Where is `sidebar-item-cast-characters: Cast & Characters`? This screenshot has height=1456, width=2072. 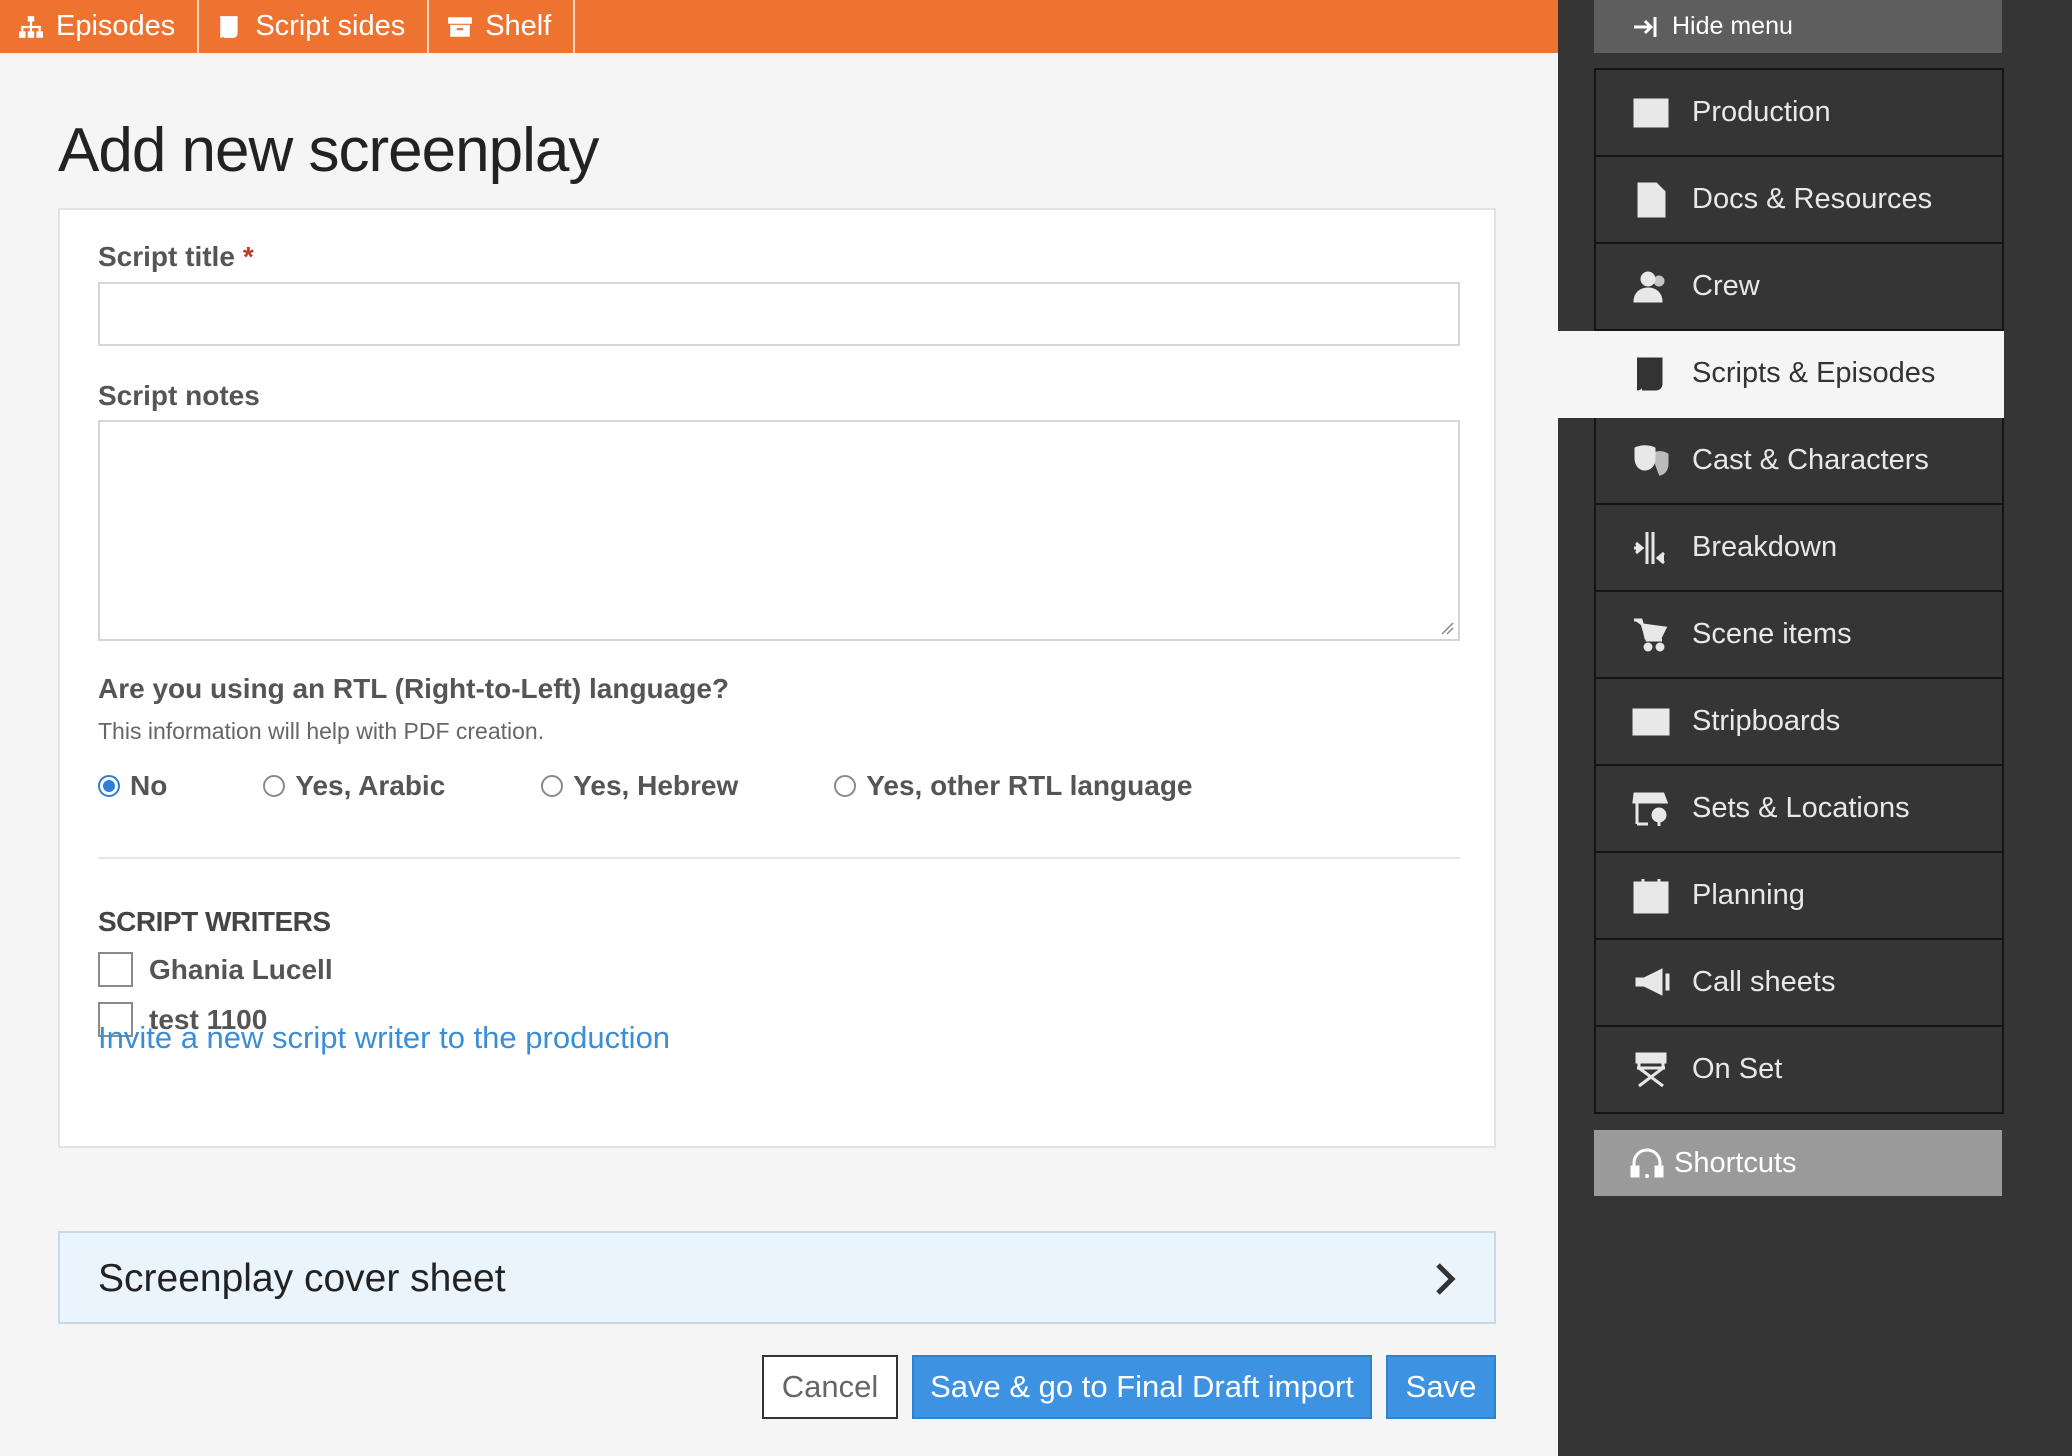
sidebar-item-cast-characters: Cast & Characters is located at coordinates (1799, 461).